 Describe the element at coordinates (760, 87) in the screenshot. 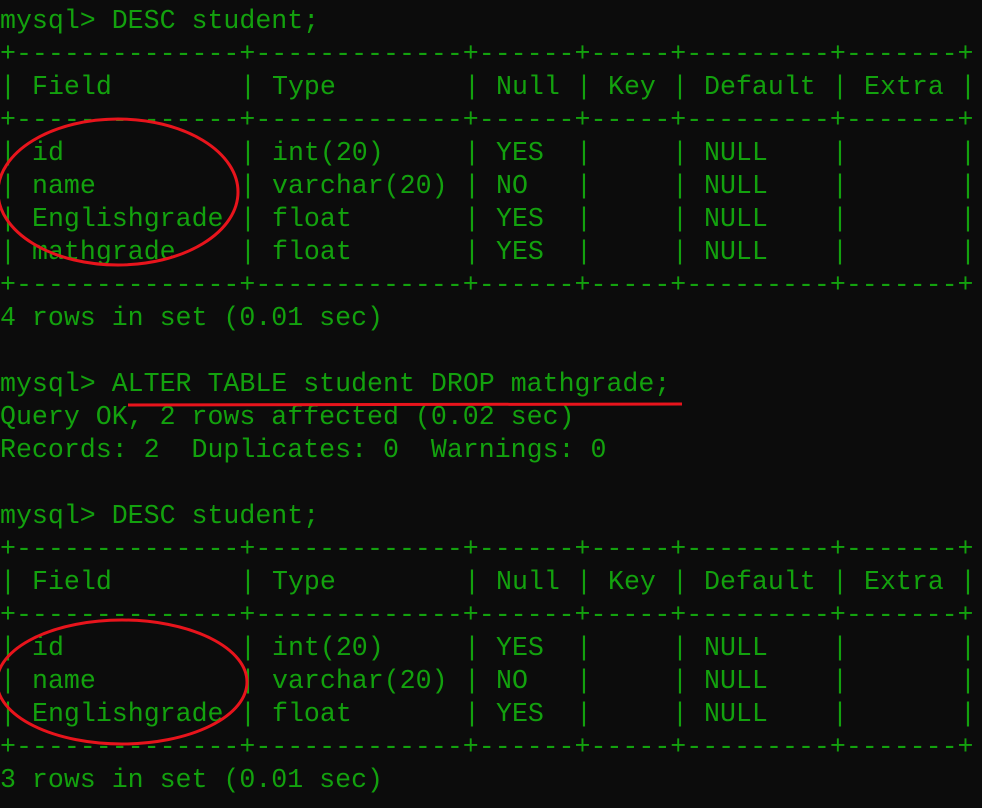

I see `table-cell: Default` at that location.